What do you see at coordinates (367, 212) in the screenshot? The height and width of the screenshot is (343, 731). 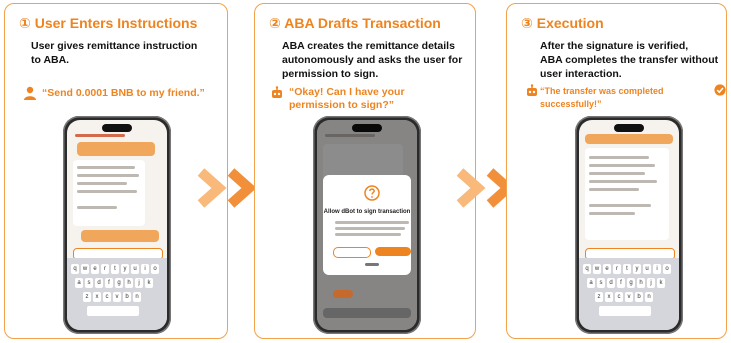 I see `dialog-title: Allow dBot to sign transaction` at bounding box center [367, 212].